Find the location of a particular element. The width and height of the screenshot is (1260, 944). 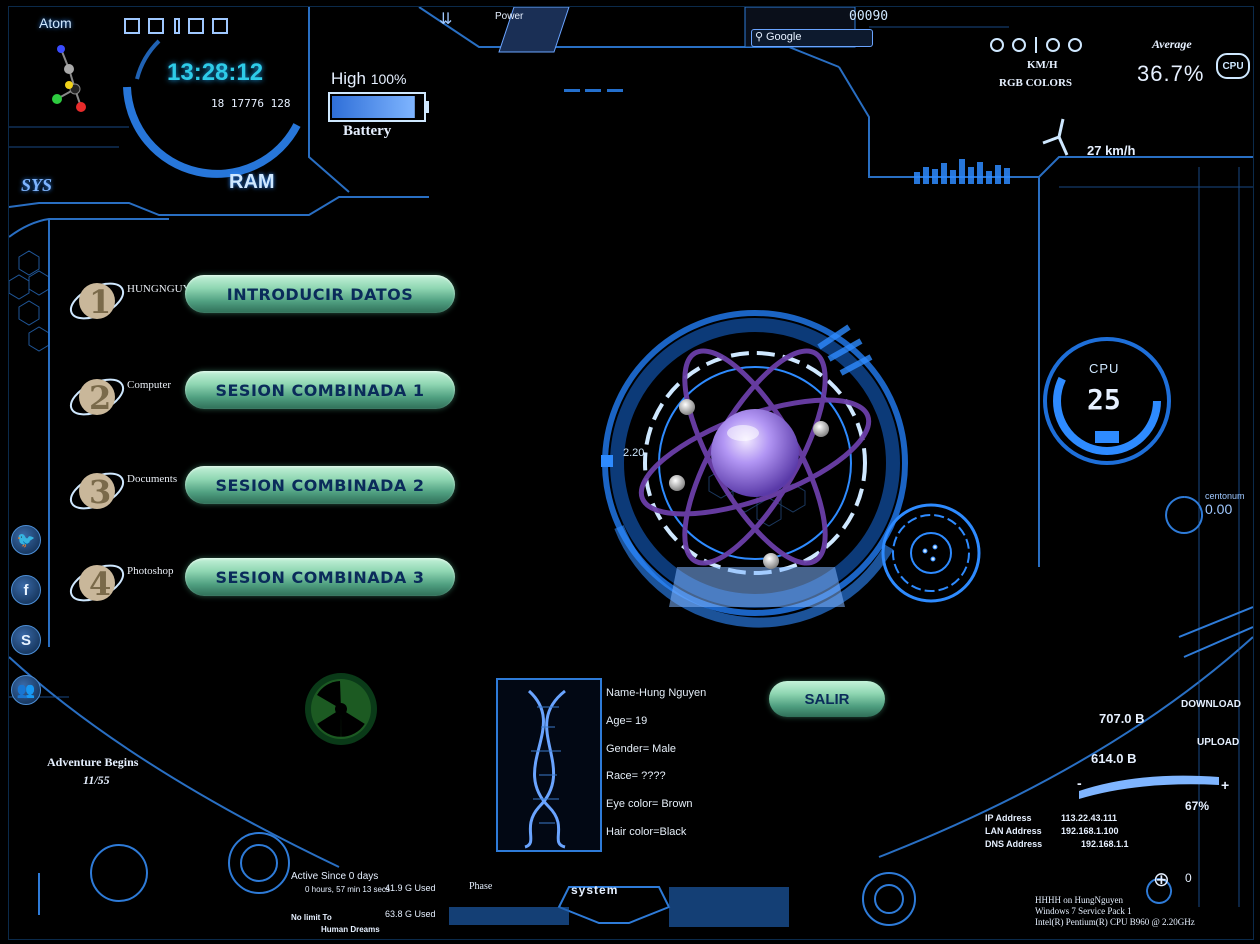

sesion-combinada-2-button: SESION COMBINADA 2 is located at coordinates (320, 485).